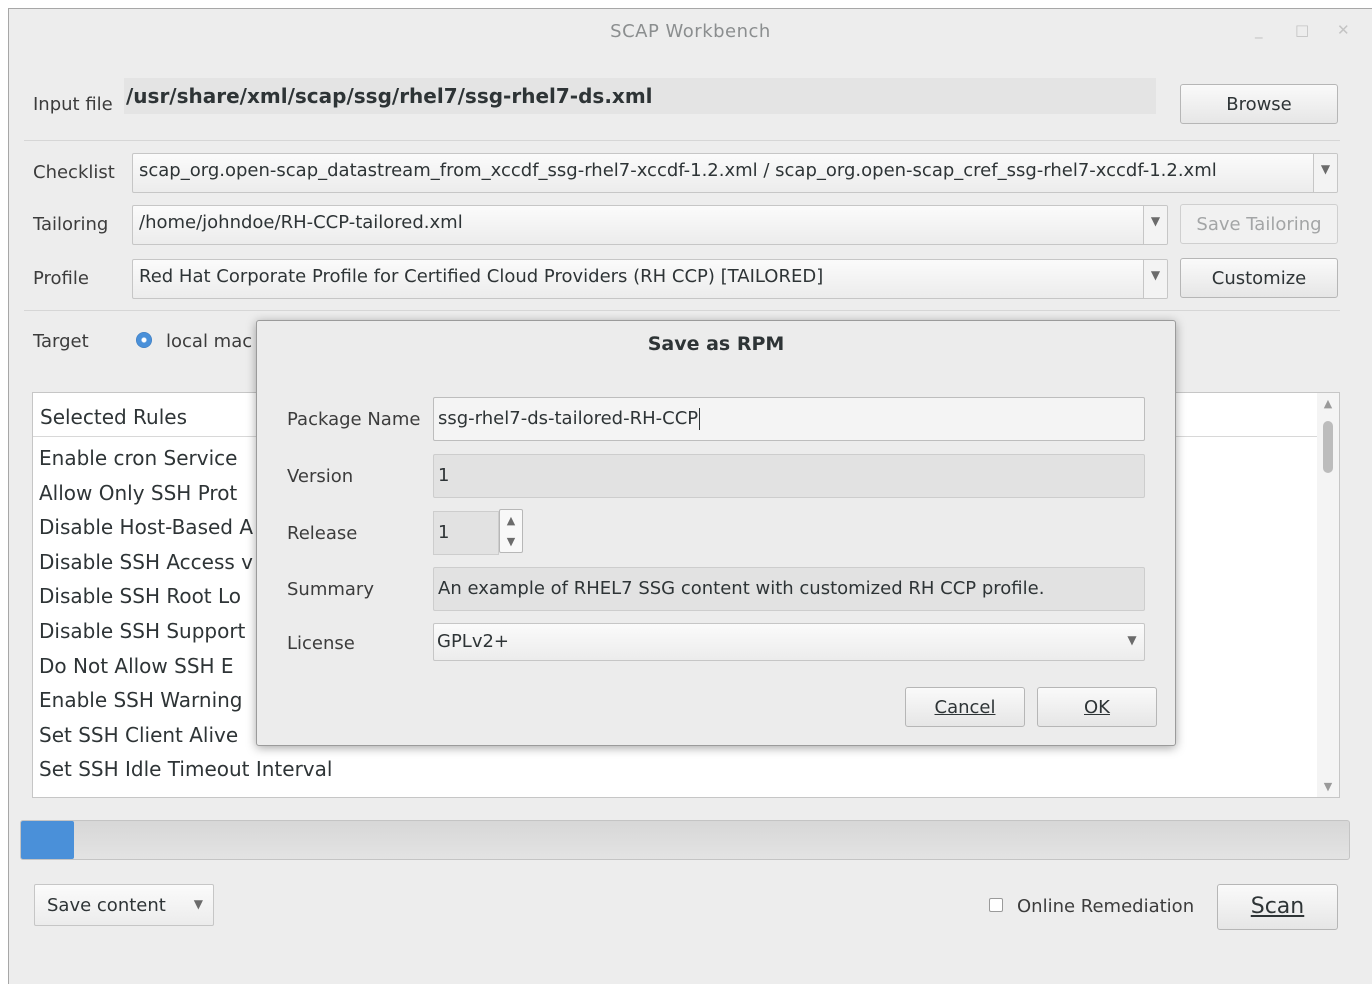 The width and height of the screenshot is (1372, 984). I want to click on target-label: Target, so click(61, 341).